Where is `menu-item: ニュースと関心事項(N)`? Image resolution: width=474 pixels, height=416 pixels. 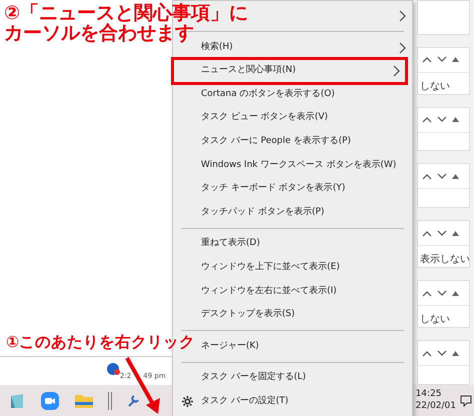 menu-item: ニュースと関心事項(N) is located at coordinates (289, 71).